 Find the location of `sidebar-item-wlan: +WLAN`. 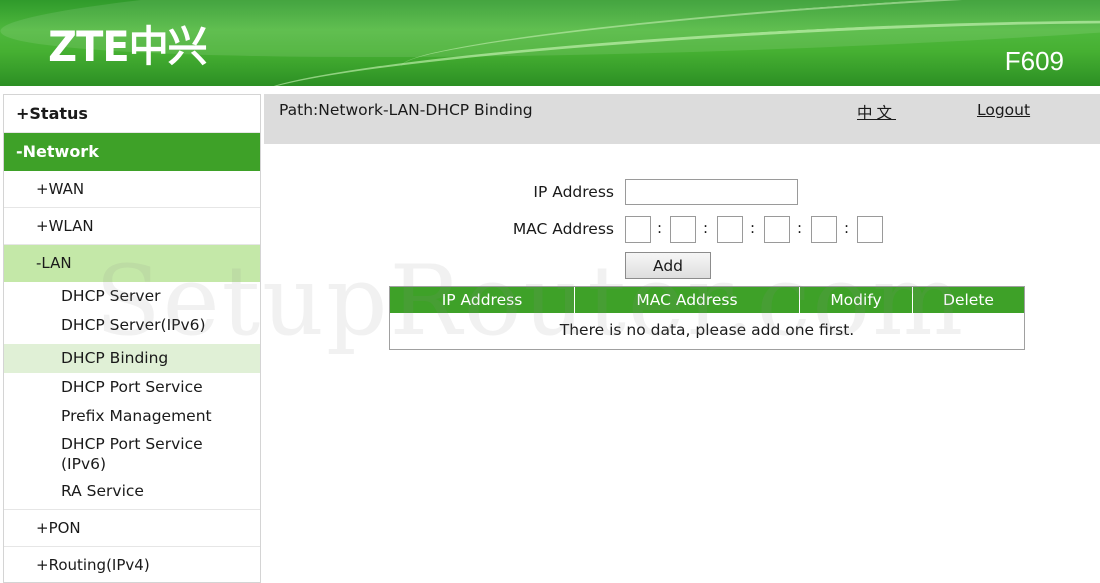

sidebar-item-wlan: +WLAN is located at coordinates (132, 226).